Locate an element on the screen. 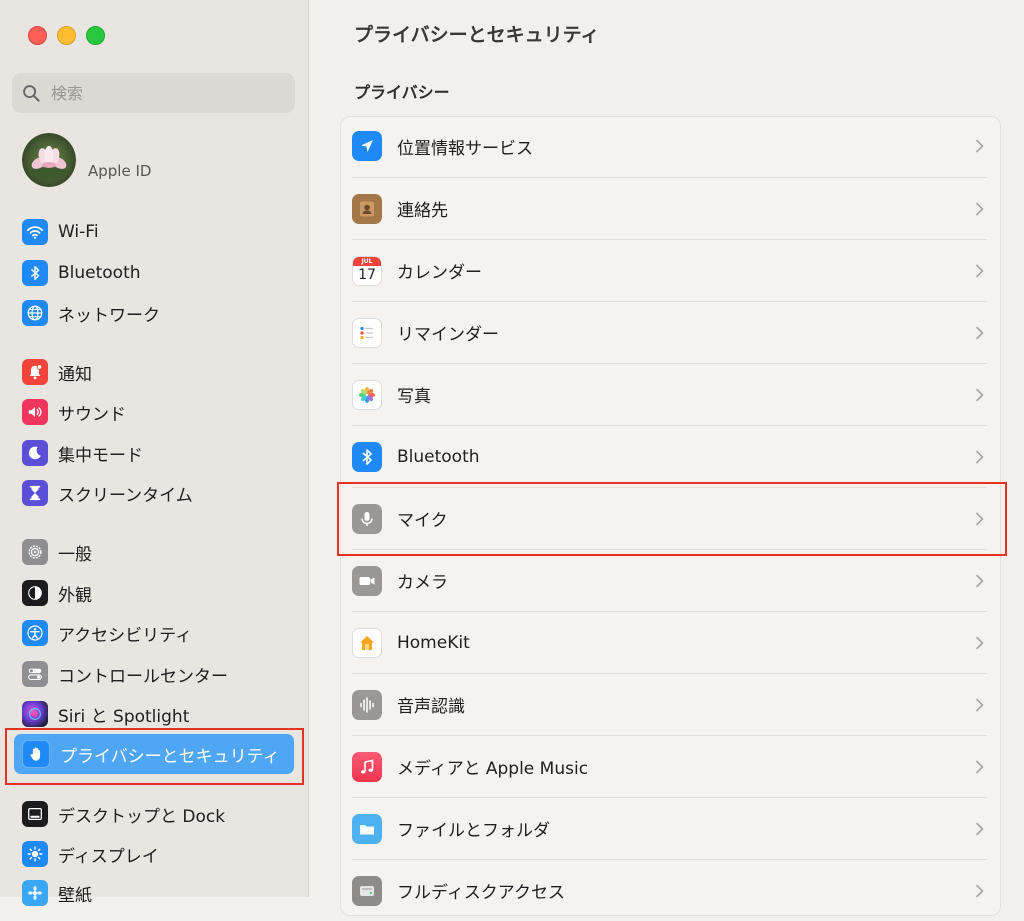 This screenshot has width=1024, height=921. section-title: プライバシー is located at coordinates (402, 92).